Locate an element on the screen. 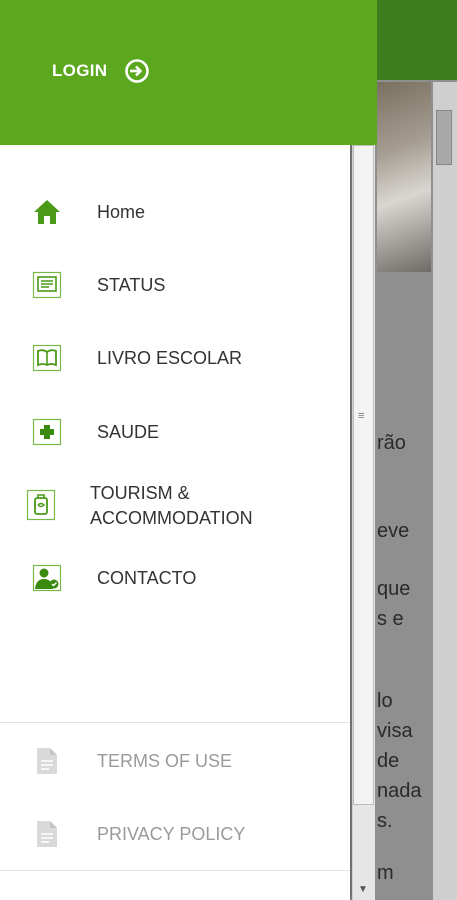 The height and width of the screenshot is (900, 457). background-photo is located at coordinates (404, 177).